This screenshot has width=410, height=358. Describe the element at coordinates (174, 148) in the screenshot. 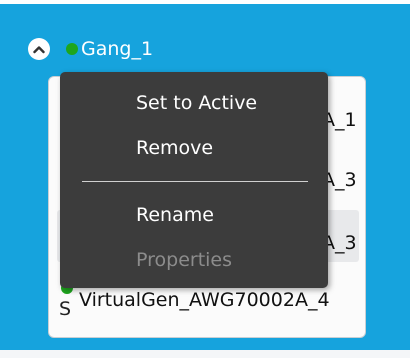

I see `menu-item-remove: Remove` at that location.